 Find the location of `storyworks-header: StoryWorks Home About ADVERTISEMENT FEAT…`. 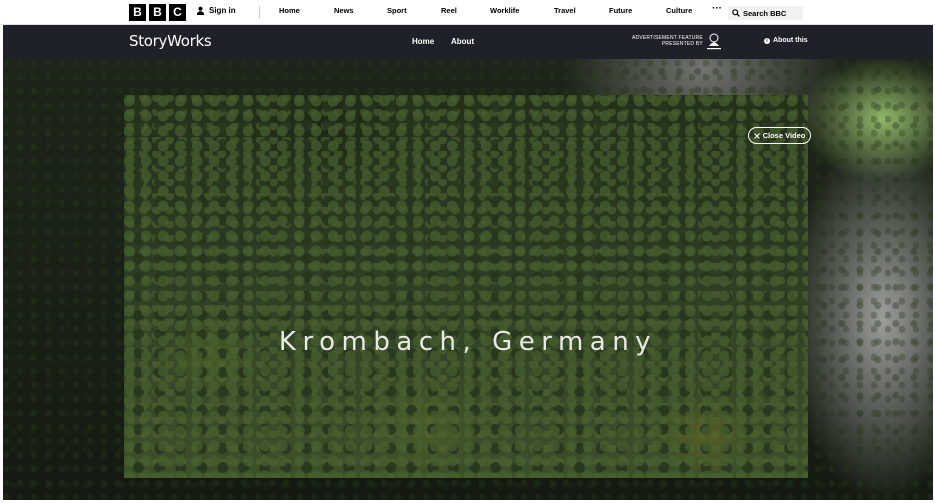

storyworks-header: StoryWorks Home About ADVERTISEMENT FEAT… is located at coordinates (468, 42).